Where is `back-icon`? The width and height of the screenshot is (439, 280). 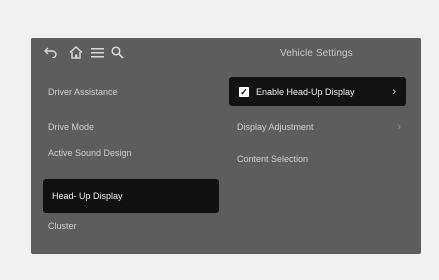
back-icon is located at coordinates (51, 52).